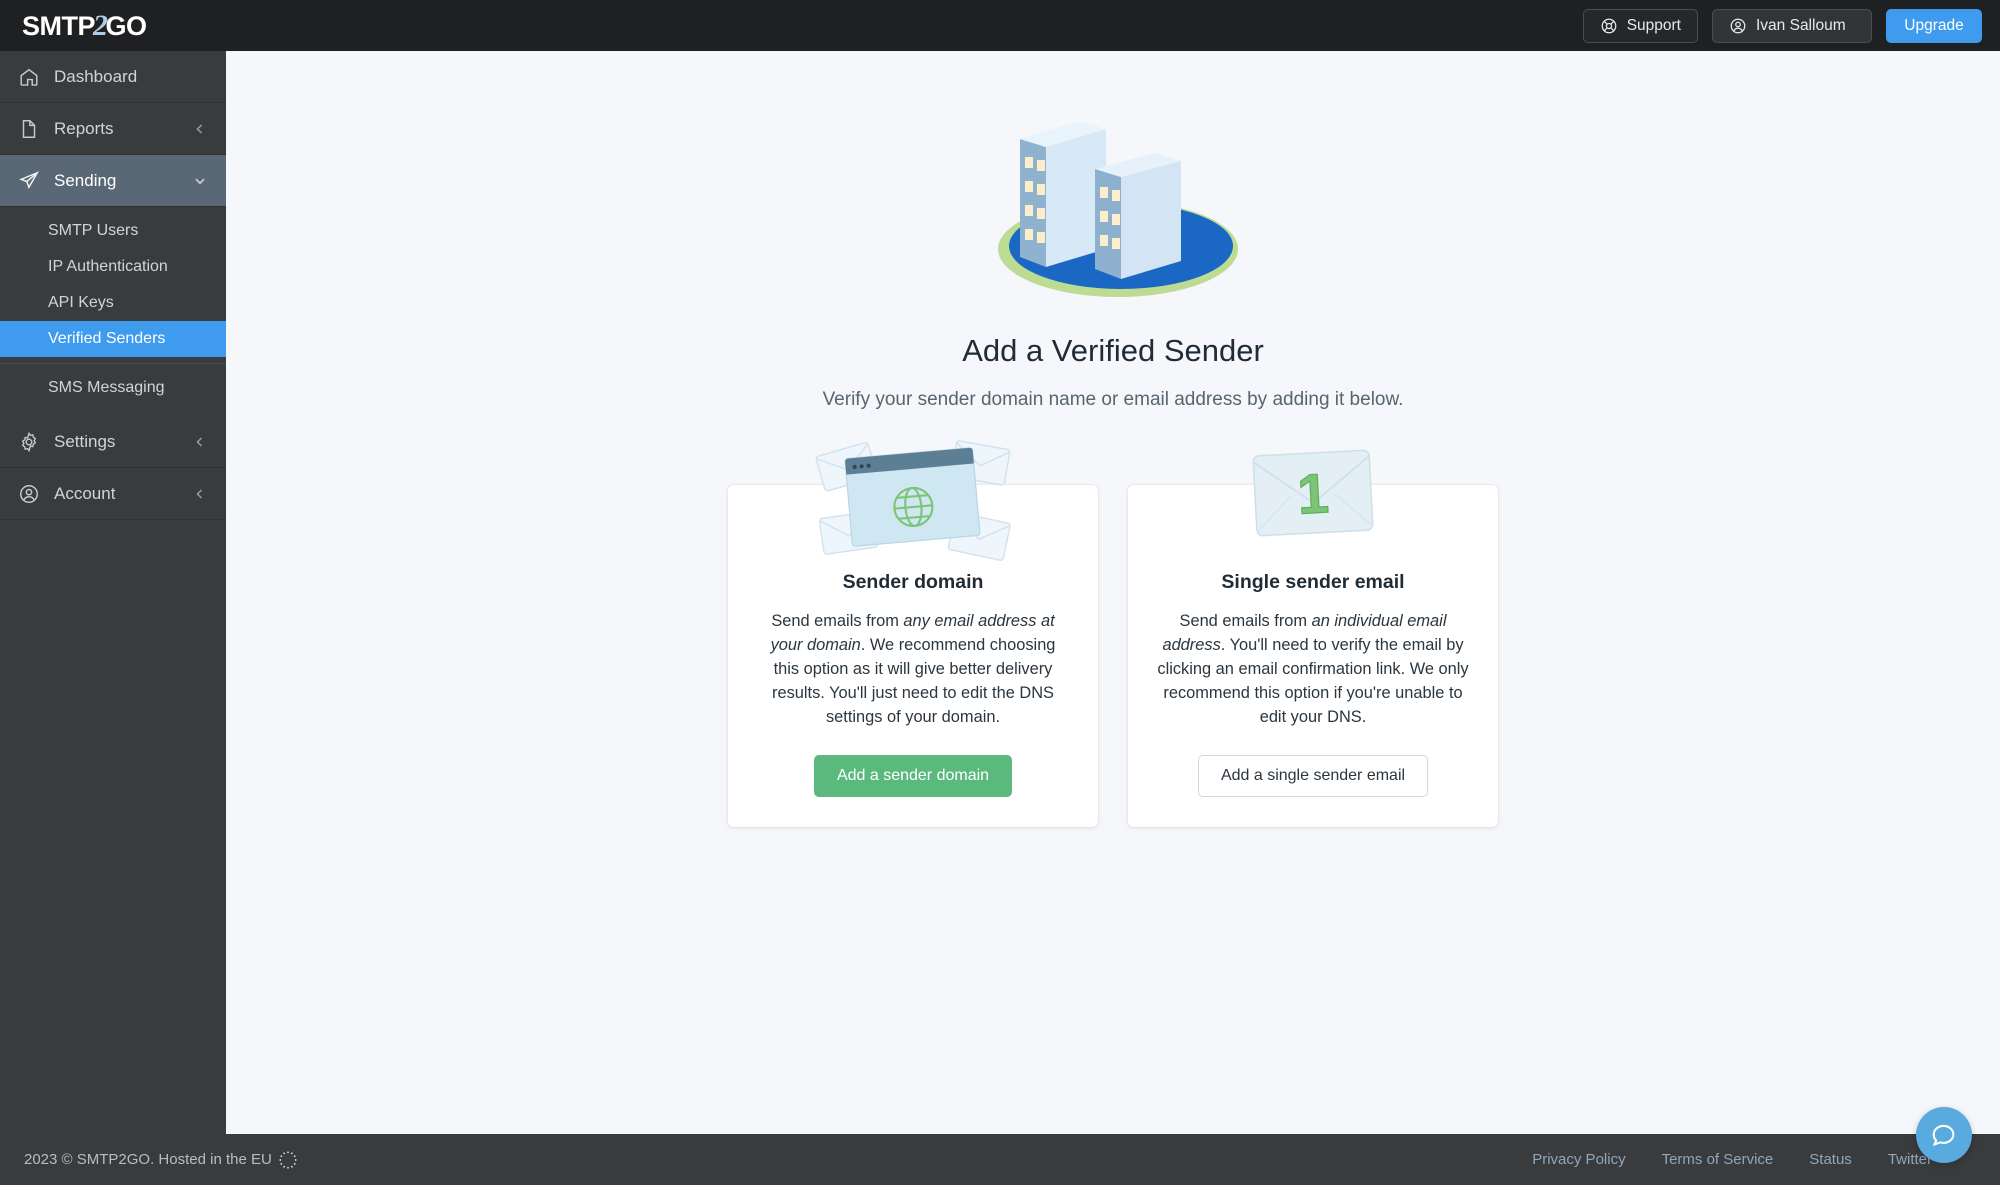 This screenshot has width=2000, height=1185. What do you see at coordinates (108, 266) in the screenshot?
I see `sidebar-subitem-label: IP Authentication` at bounding box center [108, 266].